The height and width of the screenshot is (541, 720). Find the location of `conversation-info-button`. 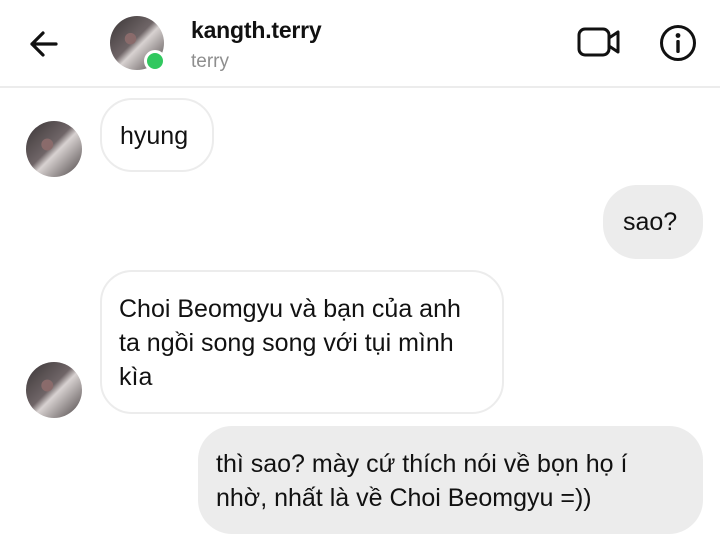

conversation-info-button is located at coordinates (678, 43).